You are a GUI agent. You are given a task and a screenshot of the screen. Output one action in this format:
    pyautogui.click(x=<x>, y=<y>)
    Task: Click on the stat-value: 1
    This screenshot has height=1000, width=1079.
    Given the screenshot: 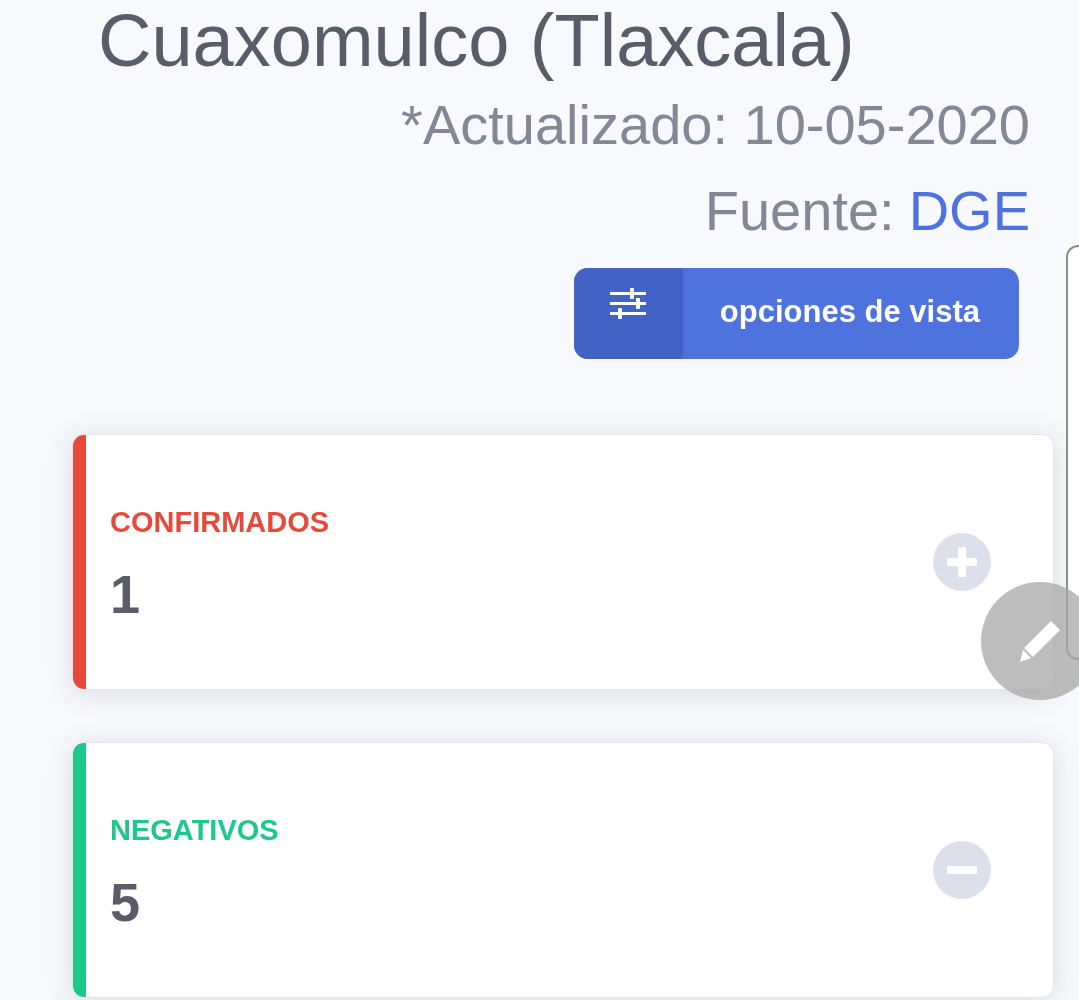 What is the action you would take?
    pyautogui.click(x=126, y=594)
    